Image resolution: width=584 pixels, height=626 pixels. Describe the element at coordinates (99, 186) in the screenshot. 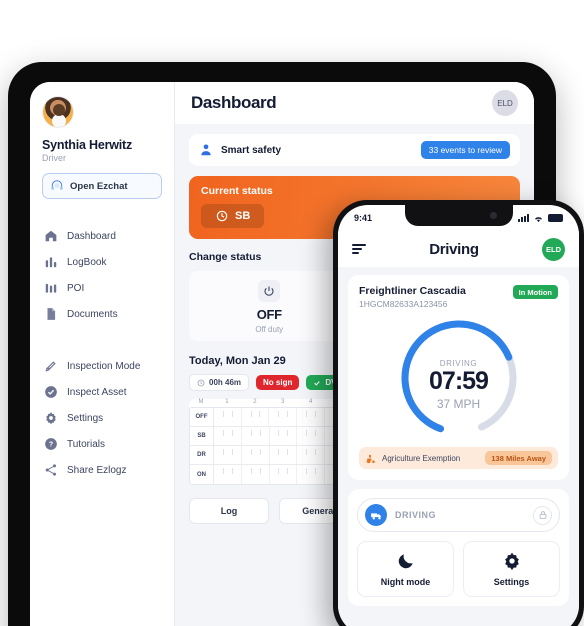

I see `open-ezchat-label: Open Ezchat` at that location.